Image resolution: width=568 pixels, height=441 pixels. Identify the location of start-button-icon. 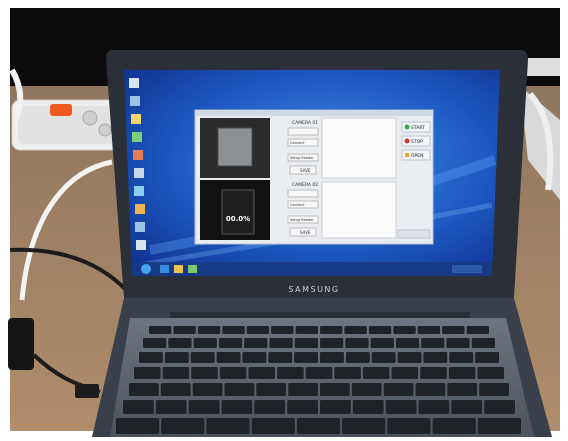
(146, 269).